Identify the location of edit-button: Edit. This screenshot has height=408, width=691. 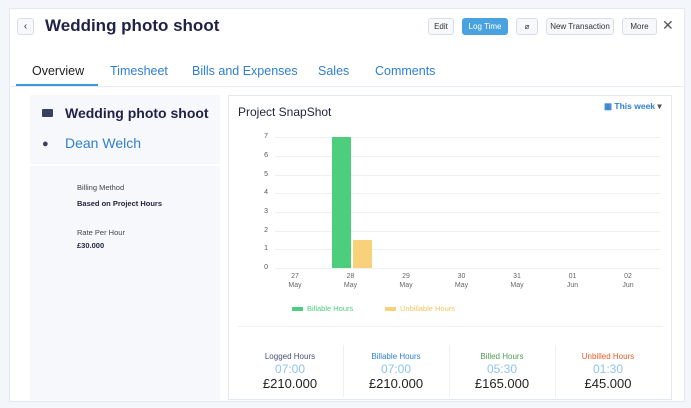
(441, 26).